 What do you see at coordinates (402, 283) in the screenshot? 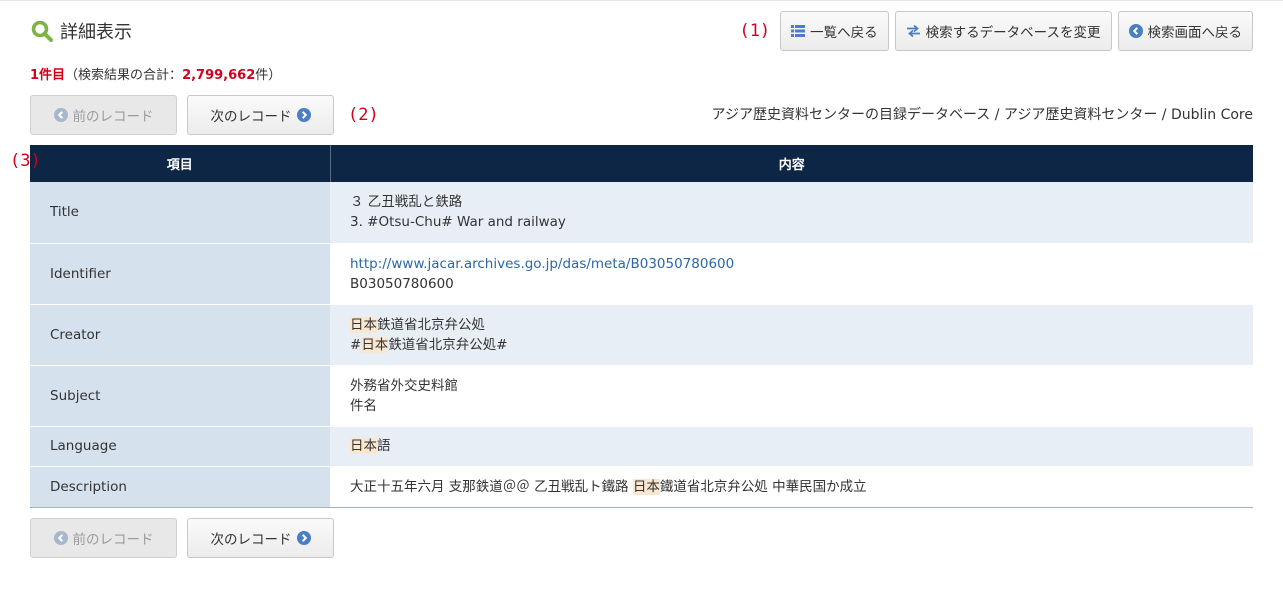
I see `value-line: B03050780600` at bounding box center [402, 283].